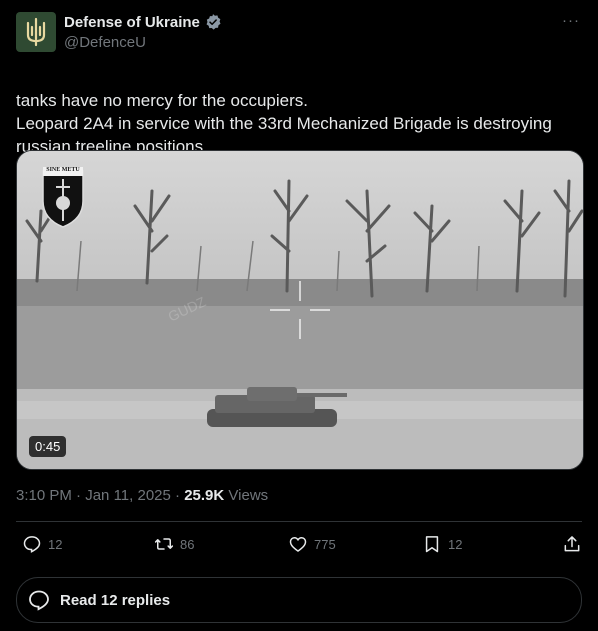  I want to click on video-duration-badge: 0:45, so click(48, 446).